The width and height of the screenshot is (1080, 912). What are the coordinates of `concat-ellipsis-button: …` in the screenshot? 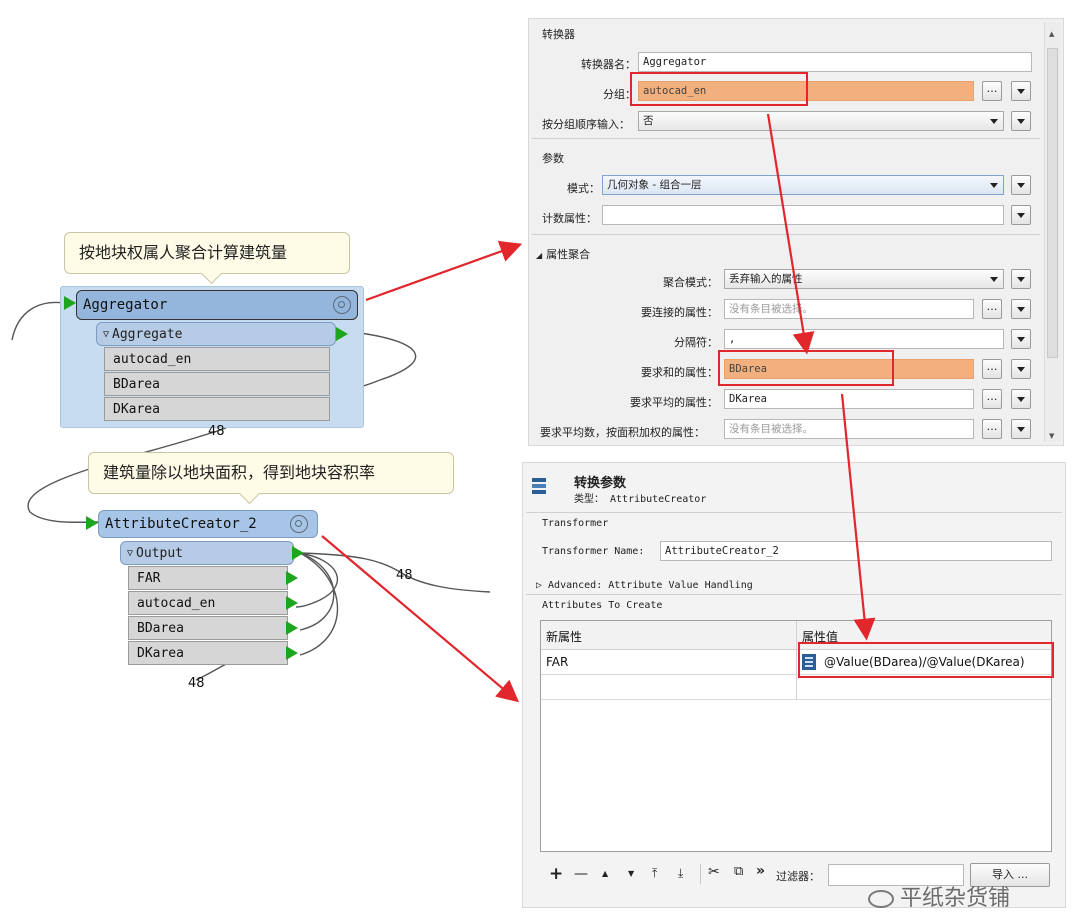 It's located at (992, 309).